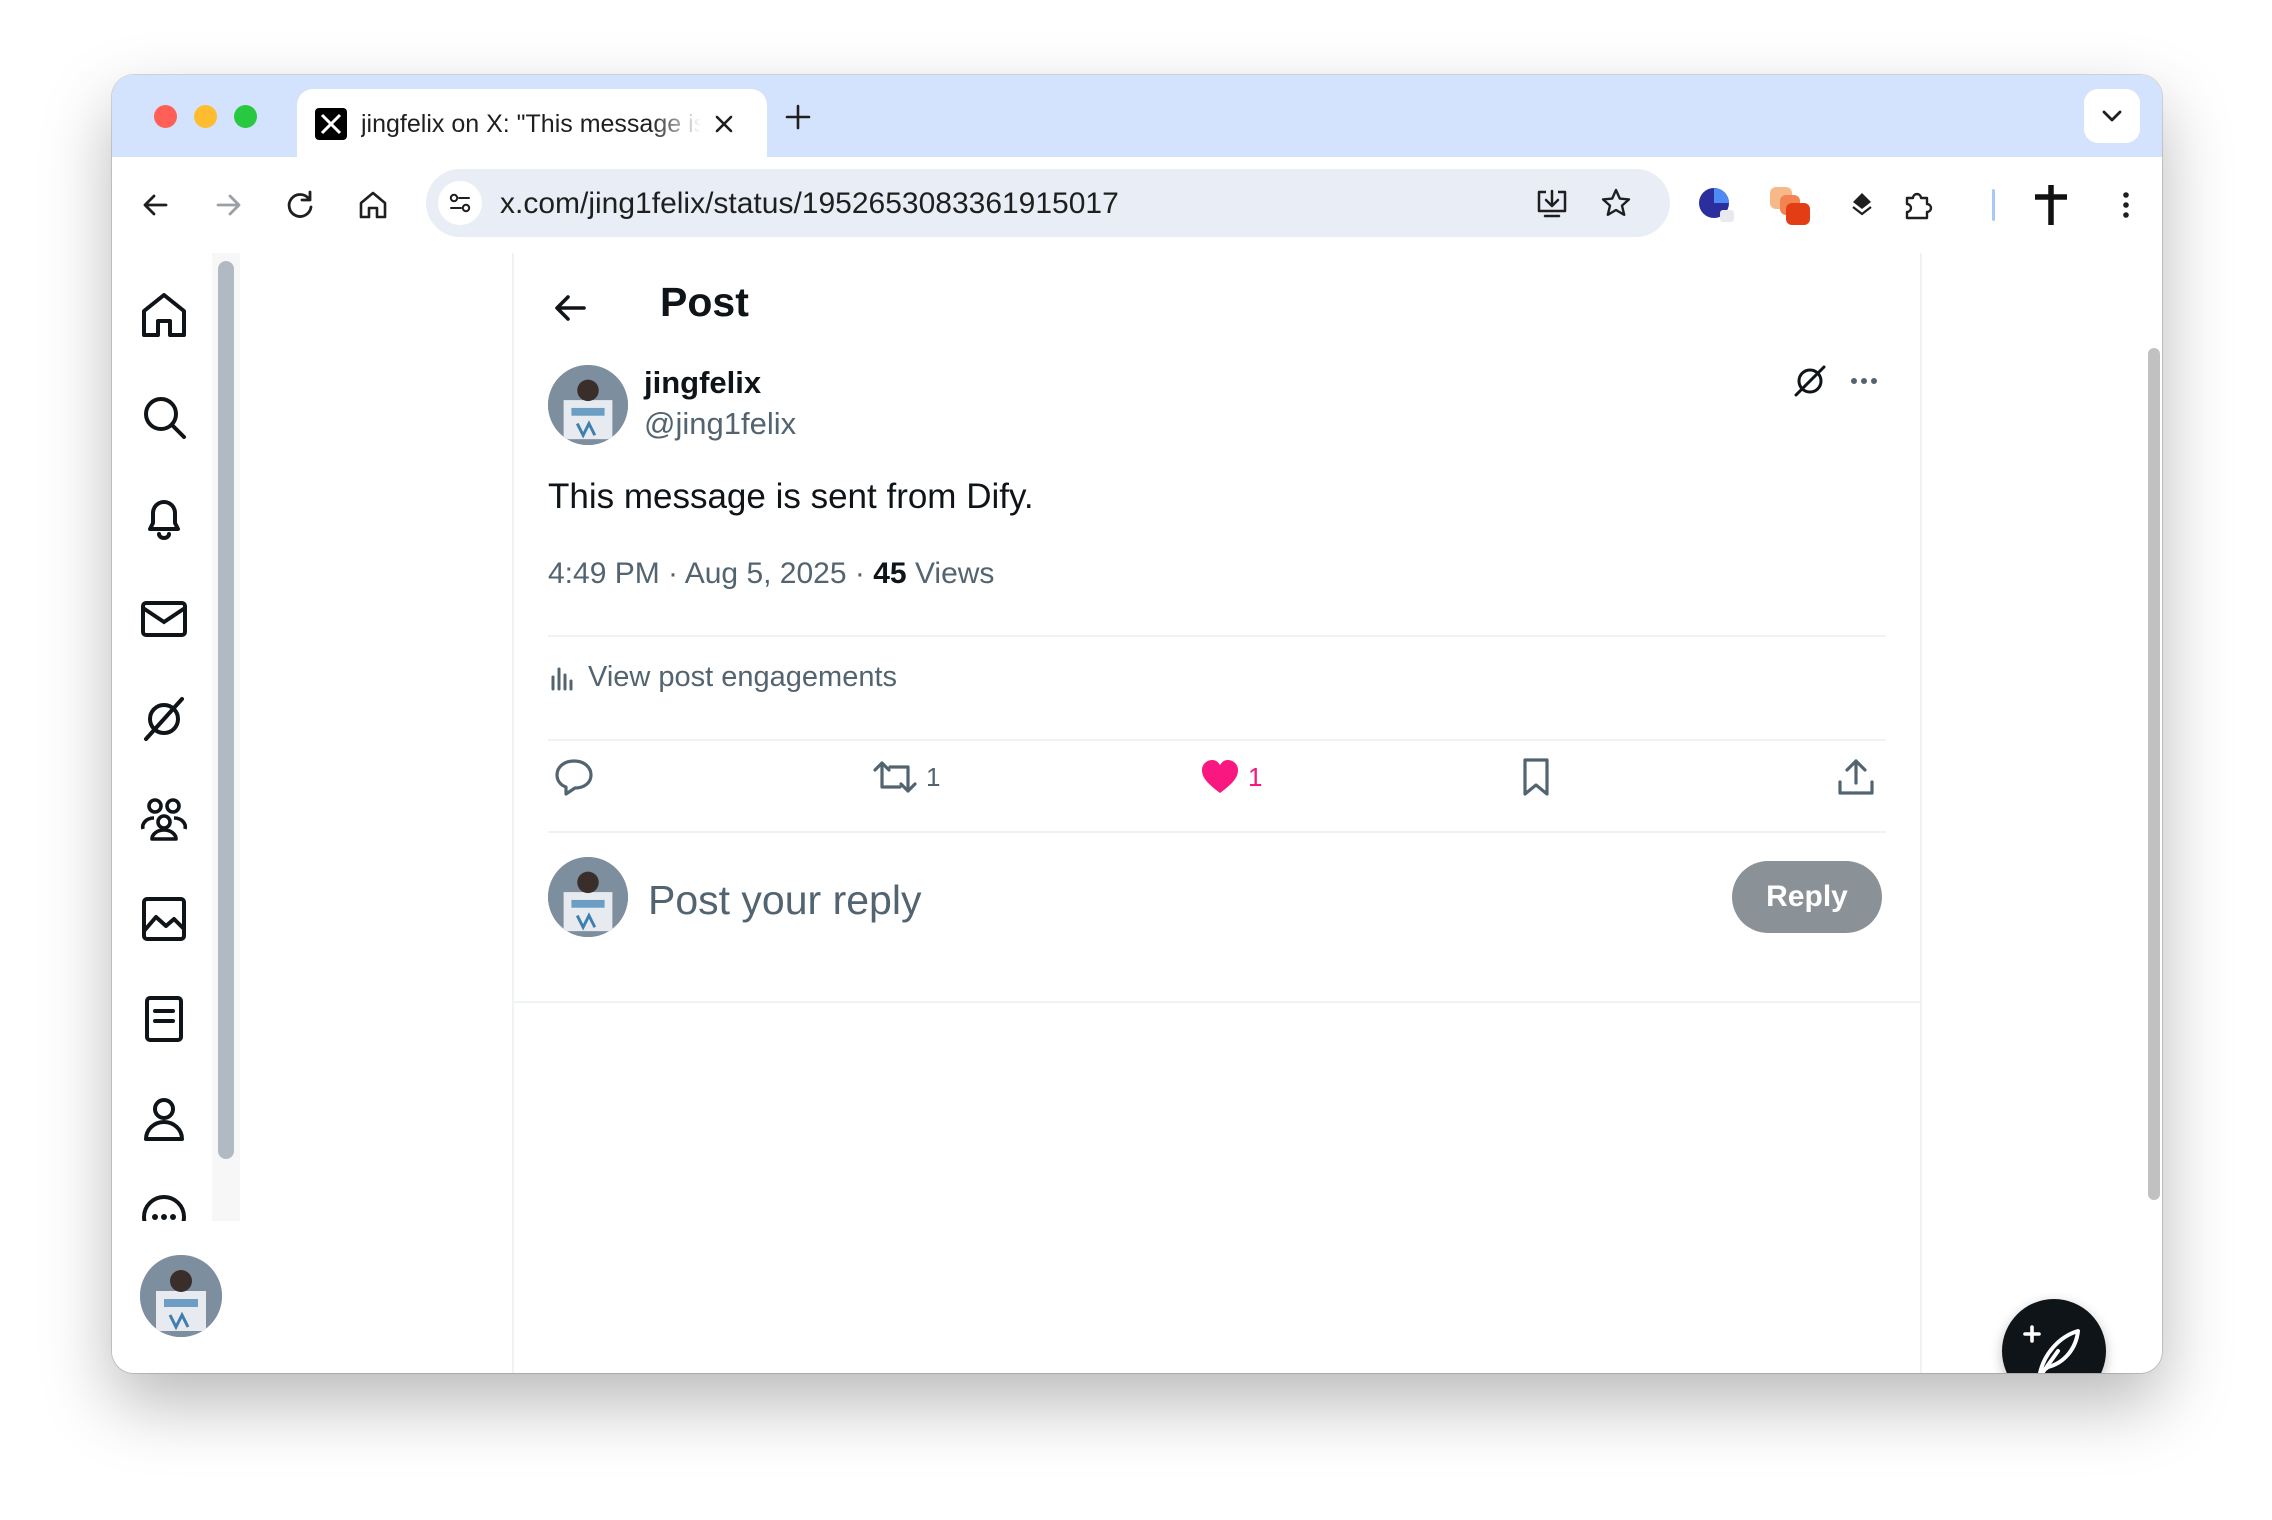 The image size is (2272, 1520). I want to click on home-page-icon, so click(373, 205).